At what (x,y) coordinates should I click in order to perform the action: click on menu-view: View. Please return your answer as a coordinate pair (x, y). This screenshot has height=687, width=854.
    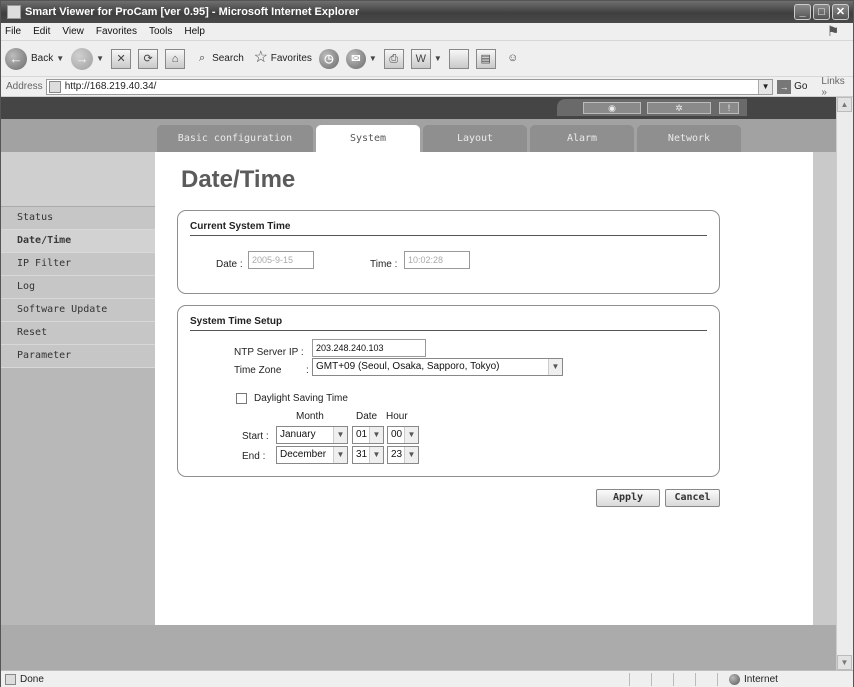
    Looking at the image, I should click on (73, 31).